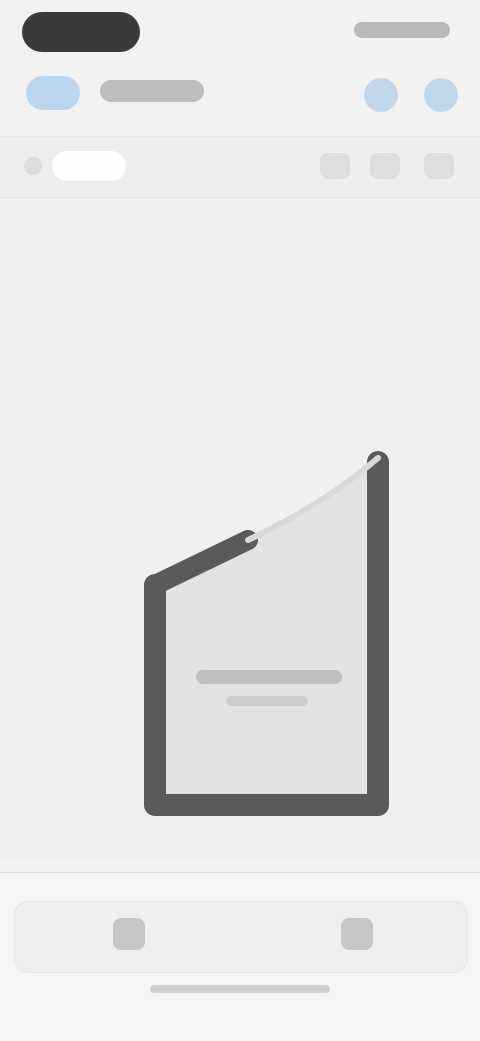 This screenshot has height=1041, width=480. What do you see at coordinates (89, 166) in the screenshot?
I see `selected-tool-chip` at bounding box center [89, 166].